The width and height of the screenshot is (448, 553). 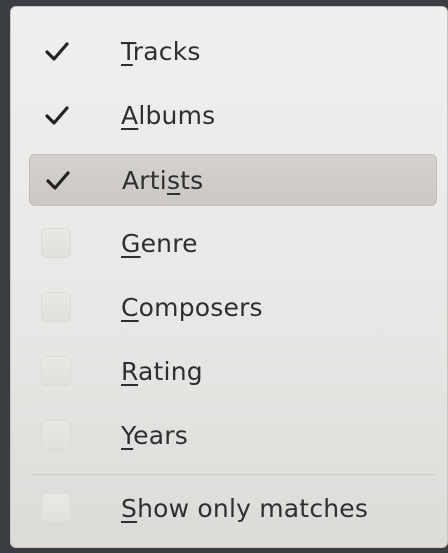 What do you see at coordinates (162, 371) in the screenshot?
I see `menu-item-label: Rating` at bounding box center [162, 371].